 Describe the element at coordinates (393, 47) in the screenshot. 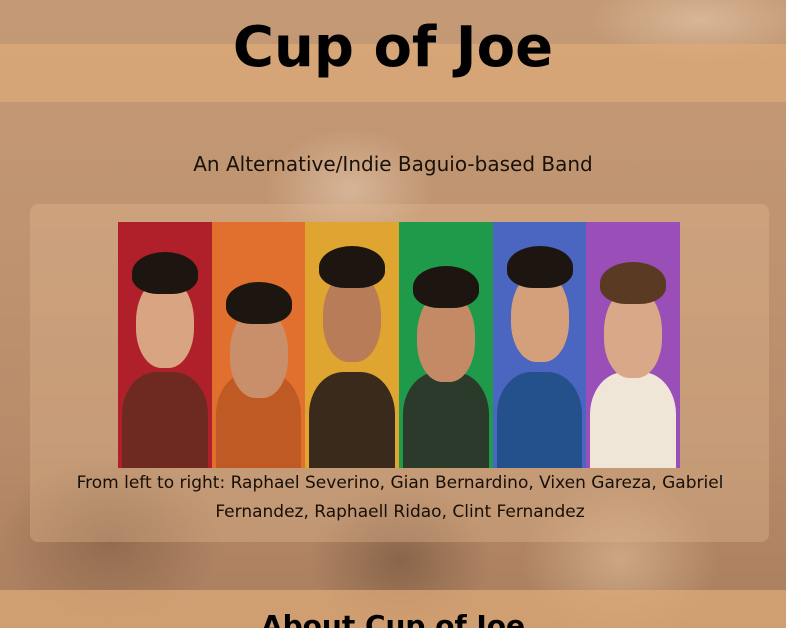

I see `page-title: Cup of Joe` at that location.